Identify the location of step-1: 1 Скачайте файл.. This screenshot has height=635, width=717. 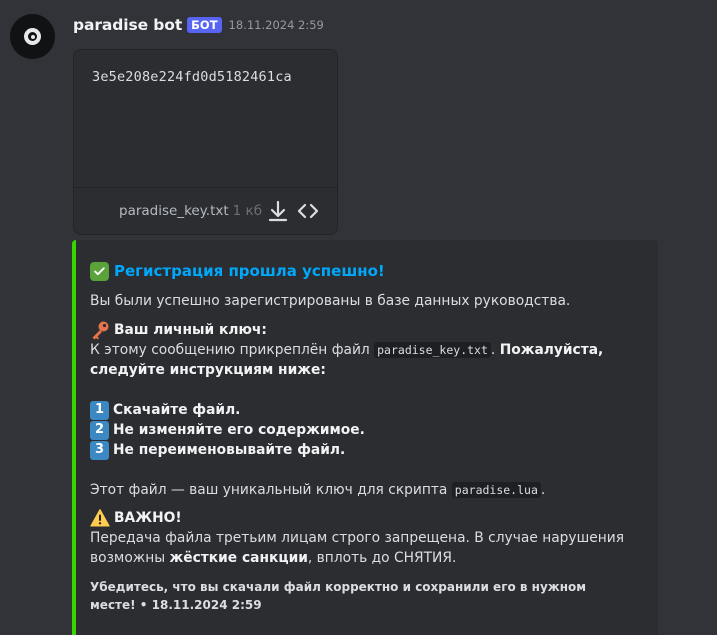
(366, 410).